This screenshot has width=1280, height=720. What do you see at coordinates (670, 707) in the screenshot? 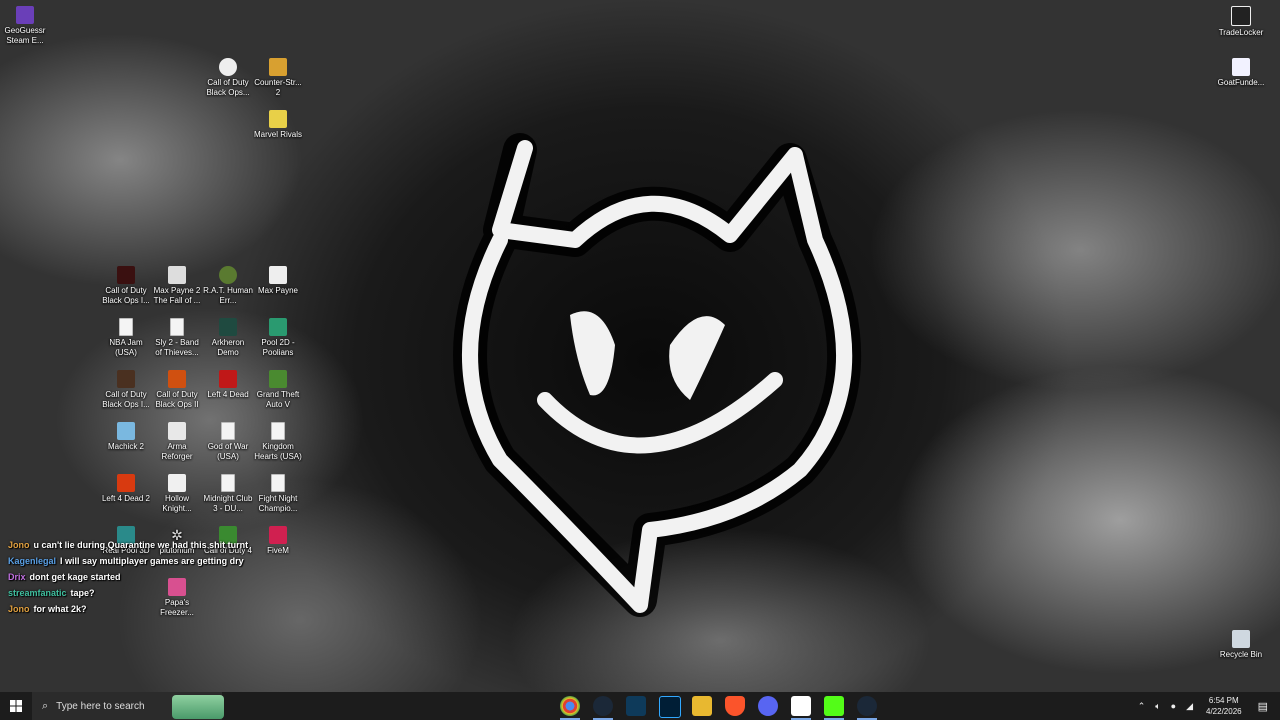
I see `photoshop-icon` at bounding box center [670, 707].